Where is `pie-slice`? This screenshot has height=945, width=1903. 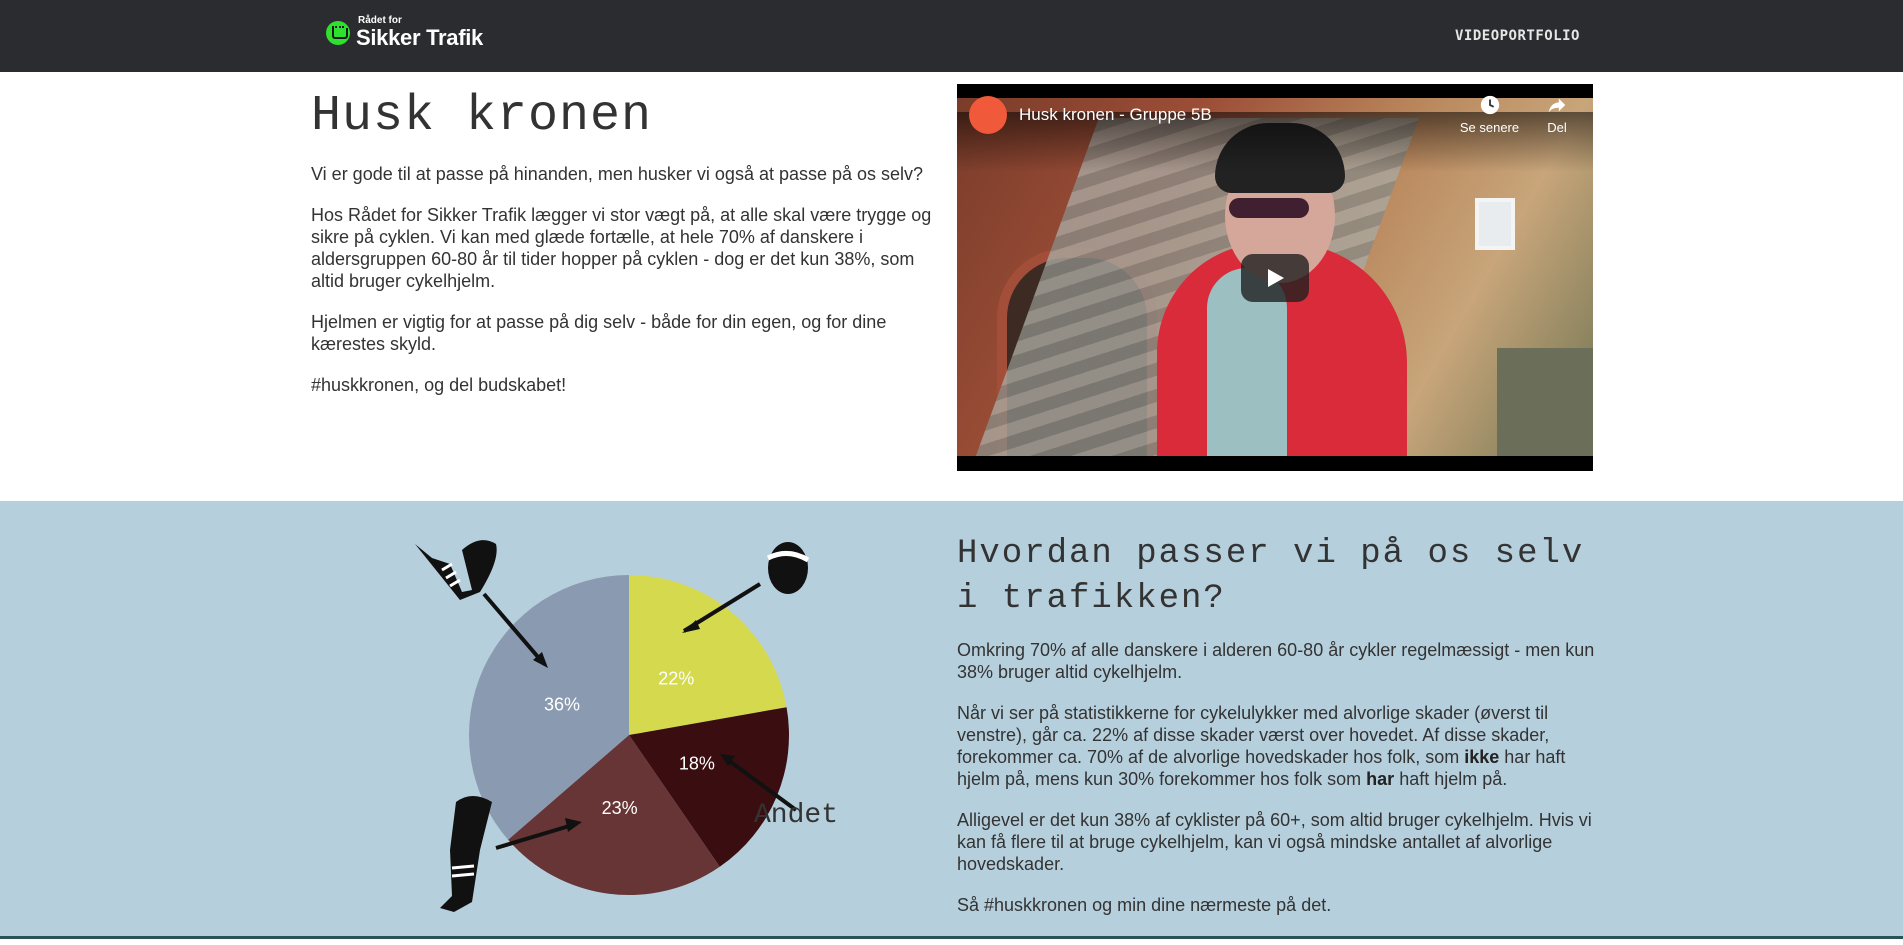
pie-slice is located at coordinates (708, 655).